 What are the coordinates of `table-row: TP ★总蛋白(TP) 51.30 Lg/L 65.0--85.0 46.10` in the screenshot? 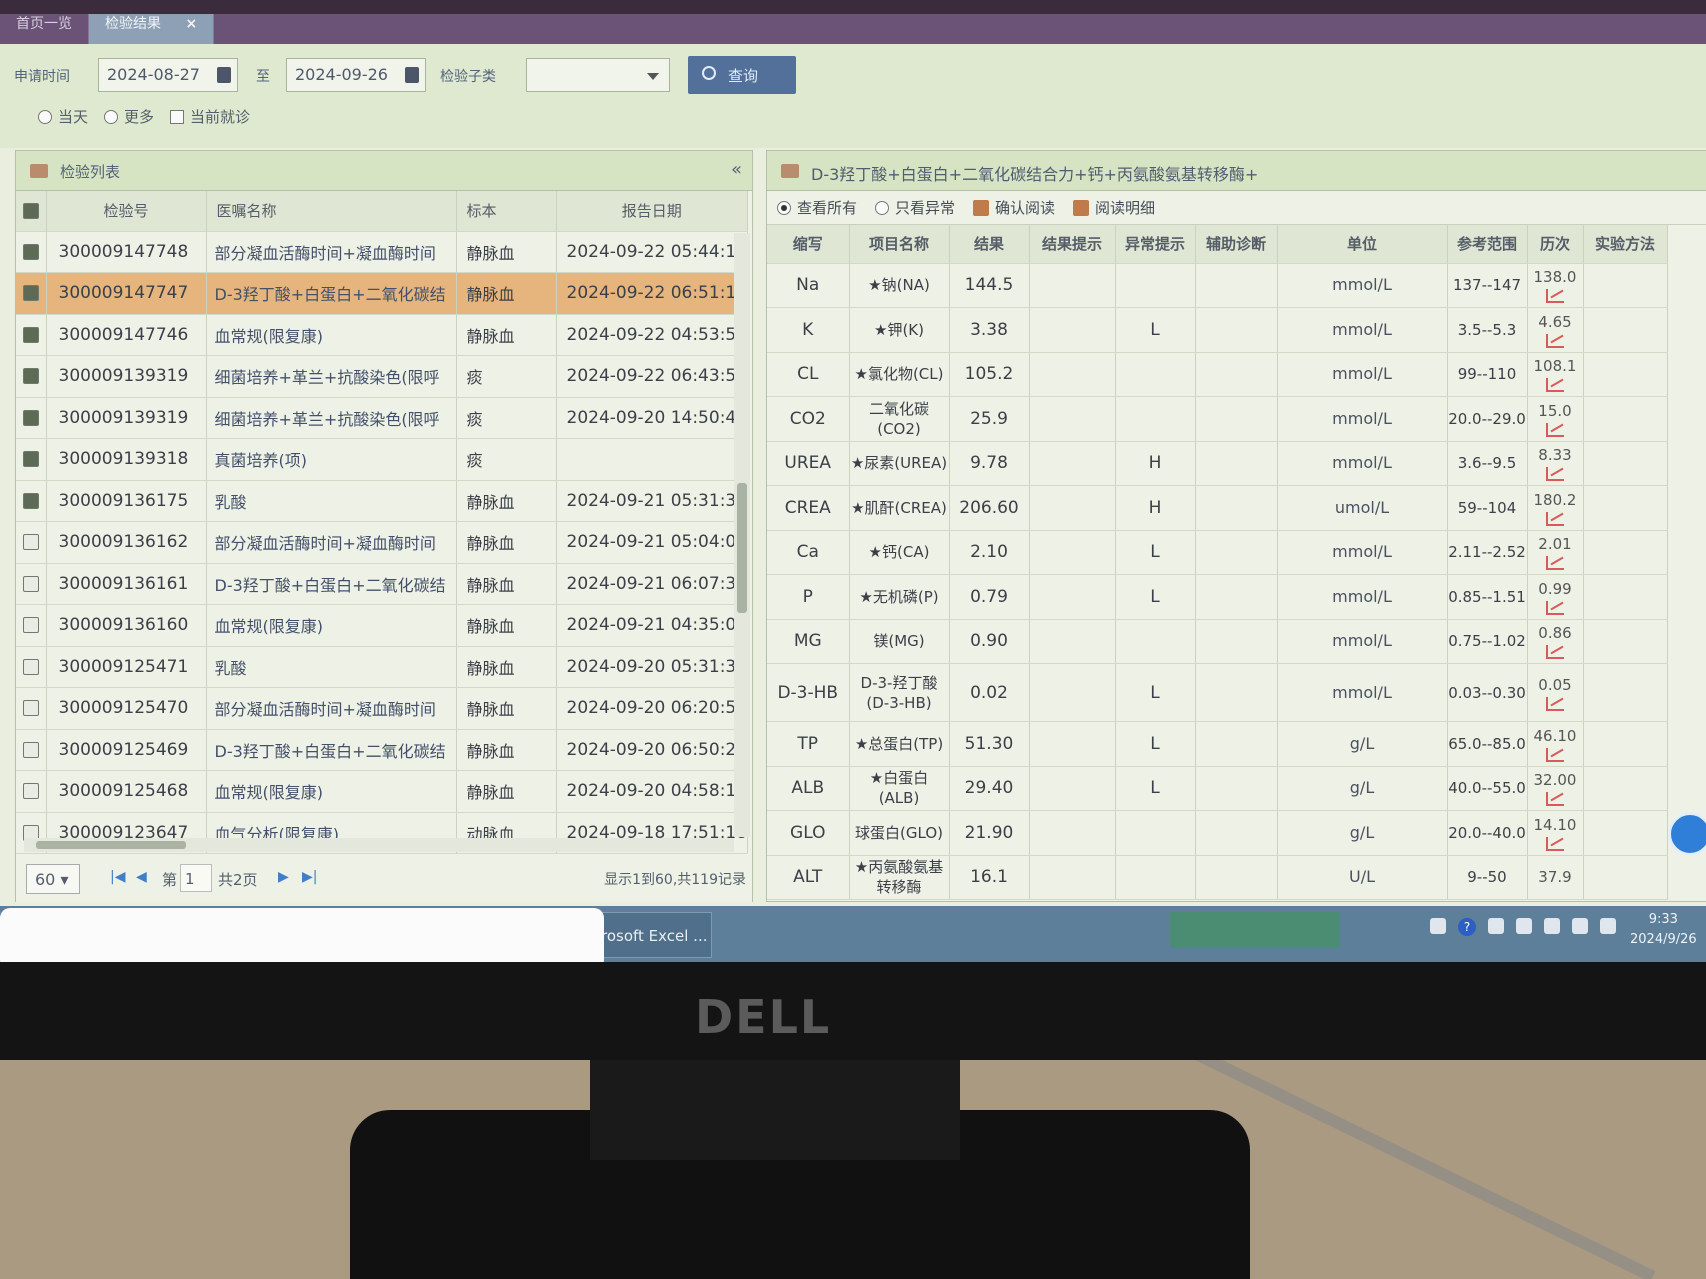 It's located at (1217, 744).